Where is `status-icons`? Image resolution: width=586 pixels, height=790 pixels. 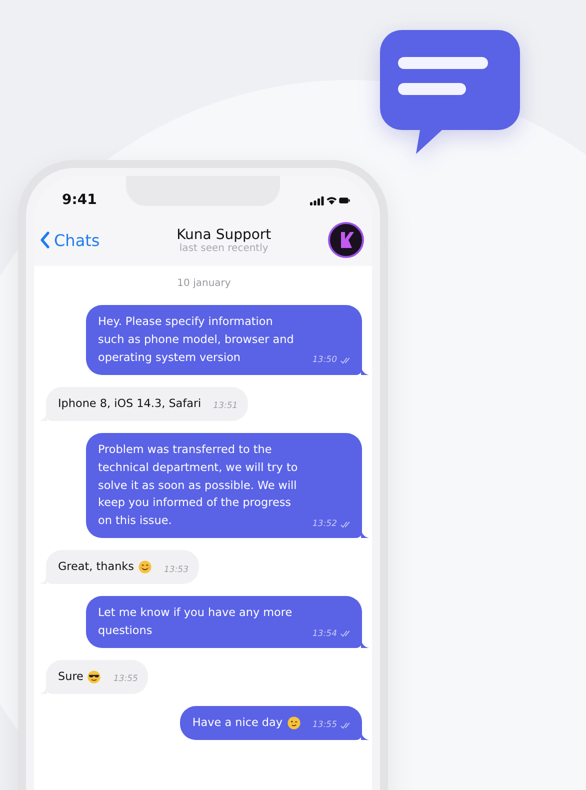
status-icons is located at coordinates (330, 200).